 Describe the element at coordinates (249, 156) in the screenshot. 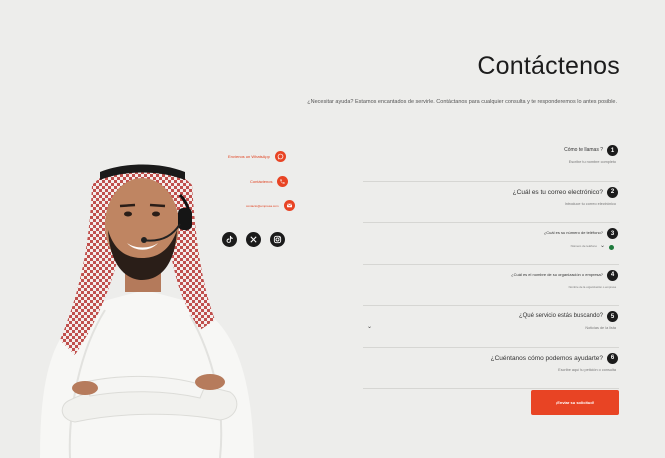

I see `contact-whatsapp-label: Envíenos un WhatsApp` at that location.